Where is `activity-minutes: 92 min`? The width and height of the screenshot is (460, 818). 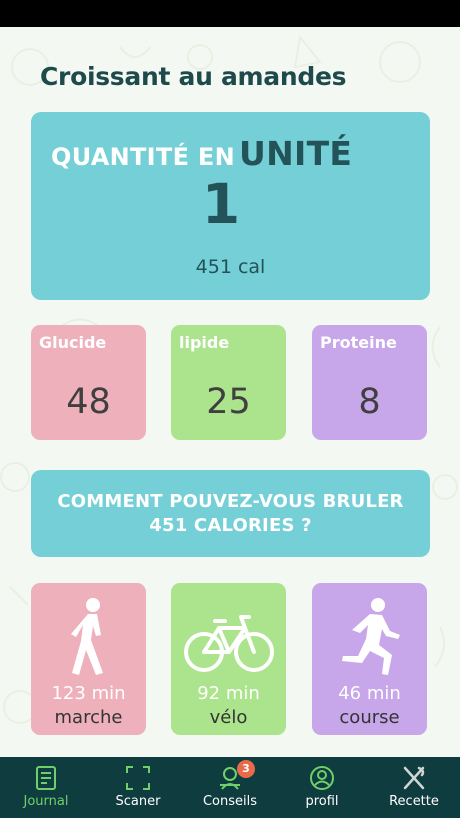 activity-minutes: 92 min is located at coordinates (228, 693).